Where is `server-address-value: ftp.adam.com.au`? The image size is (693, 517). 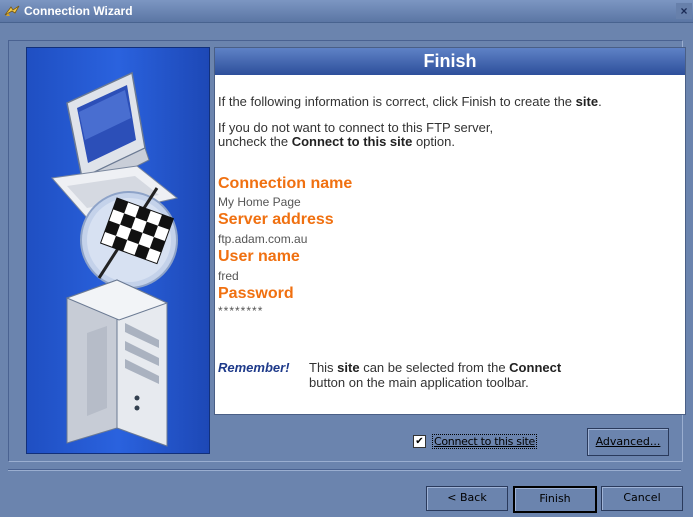 server-address-value: ftp.adam.com.au is located at coordinates (263, 239).